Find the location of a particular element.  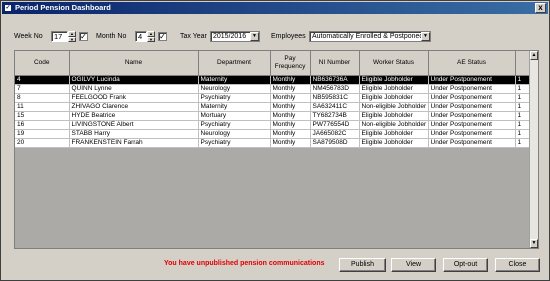

employees-select: Automatically Enrolled & Postponed ▼ is located at coordinates (370, 36).